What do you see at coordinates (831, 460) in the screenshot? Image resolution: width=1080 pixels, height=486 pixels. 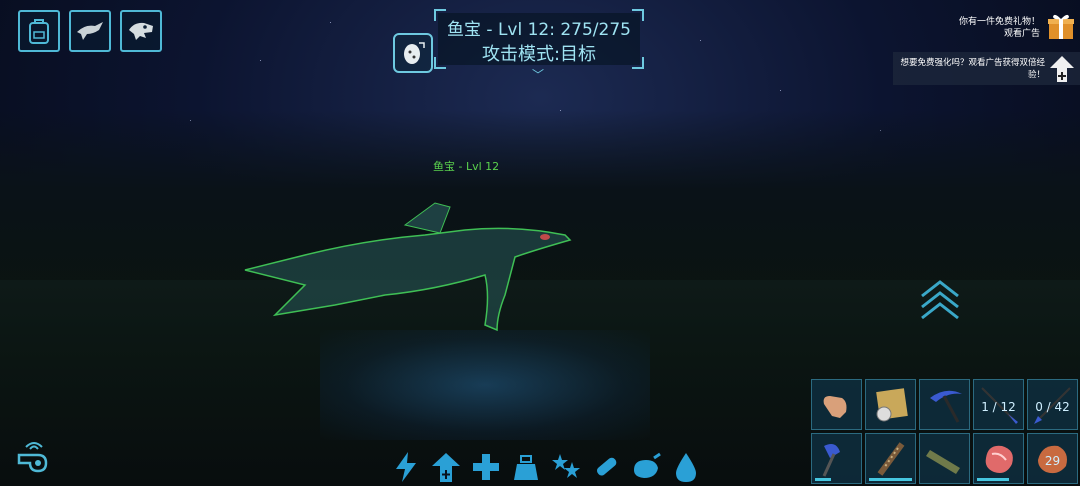 I see `hatchet-icon` at bounding box center [831, 460].